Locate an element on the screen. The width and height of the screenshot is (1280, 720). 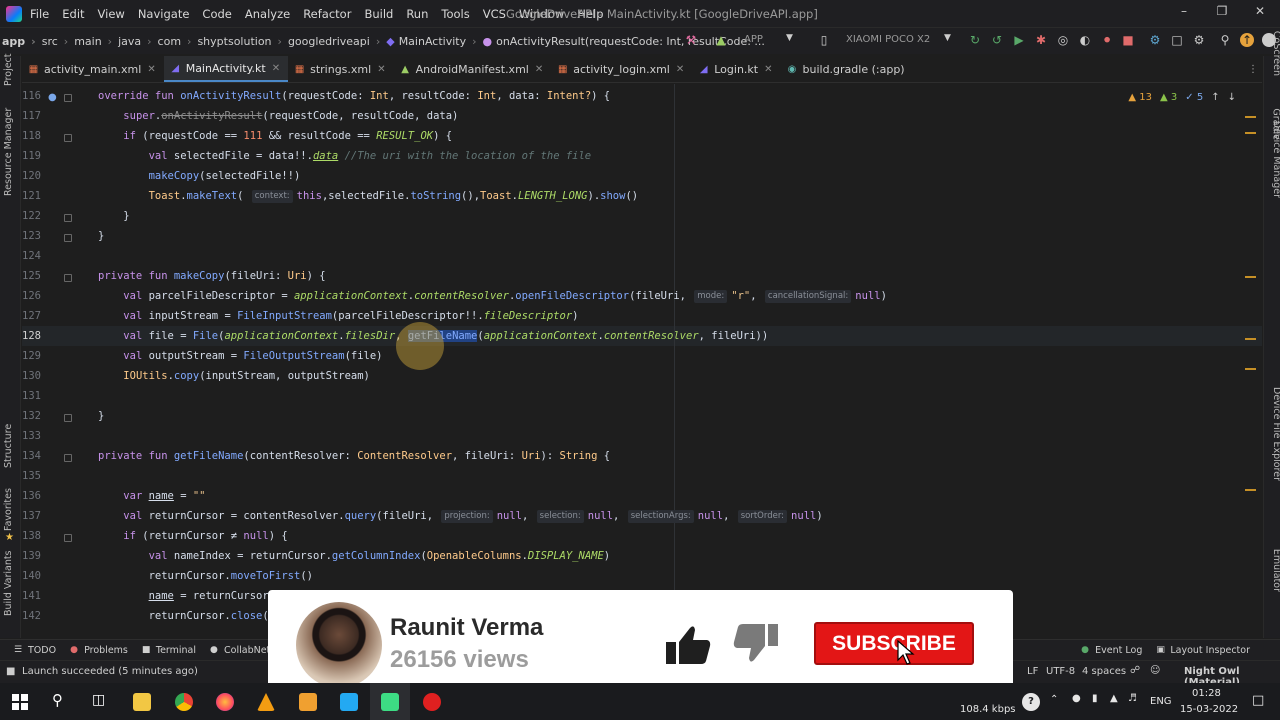
restore-icon: ❐ is located at coordinates (1222, 13).